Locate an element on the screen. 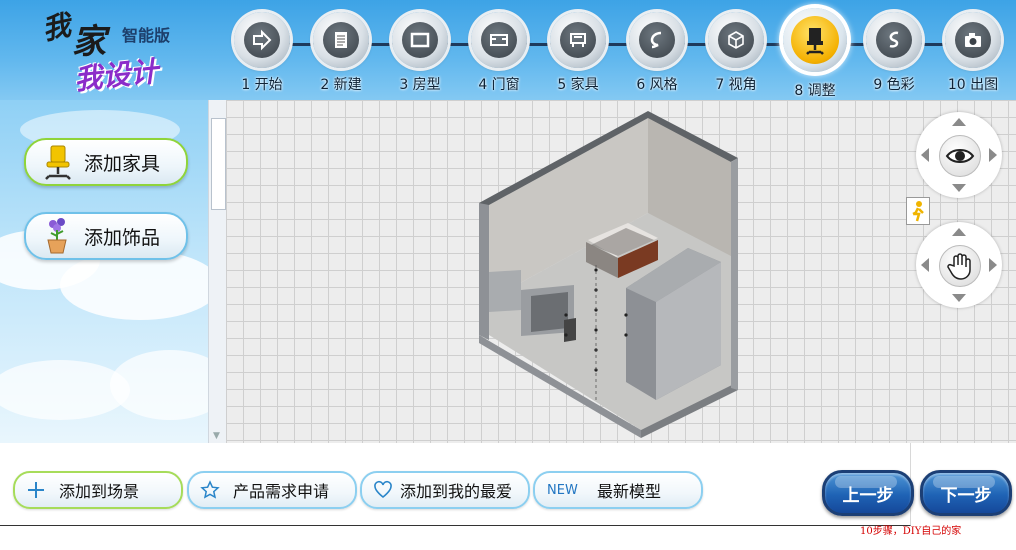 The image size is (1016, 550). next-step-label: 下一步 is located at coordinates (966, 495).